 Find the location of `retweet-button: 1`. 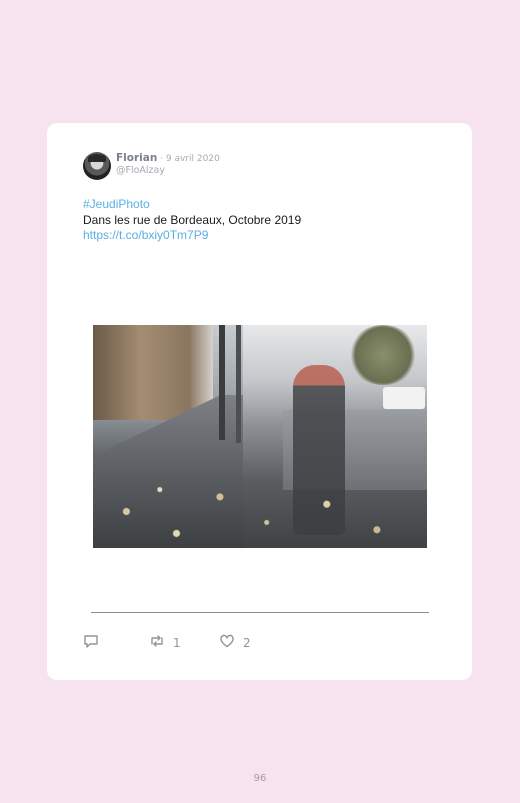

retweet-button: 1 is located at coordinates (165, 642).